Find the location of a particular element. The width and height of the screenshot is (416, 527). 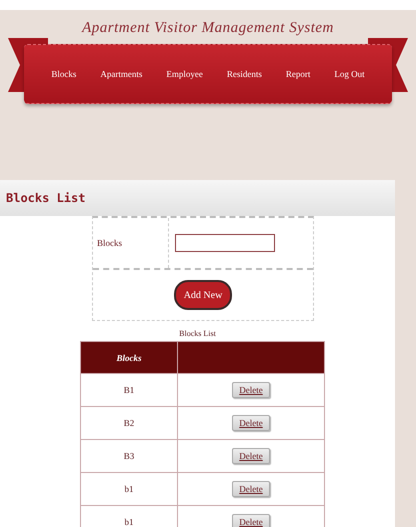

nav-link: Apartments is located at coordinates (121, 74).